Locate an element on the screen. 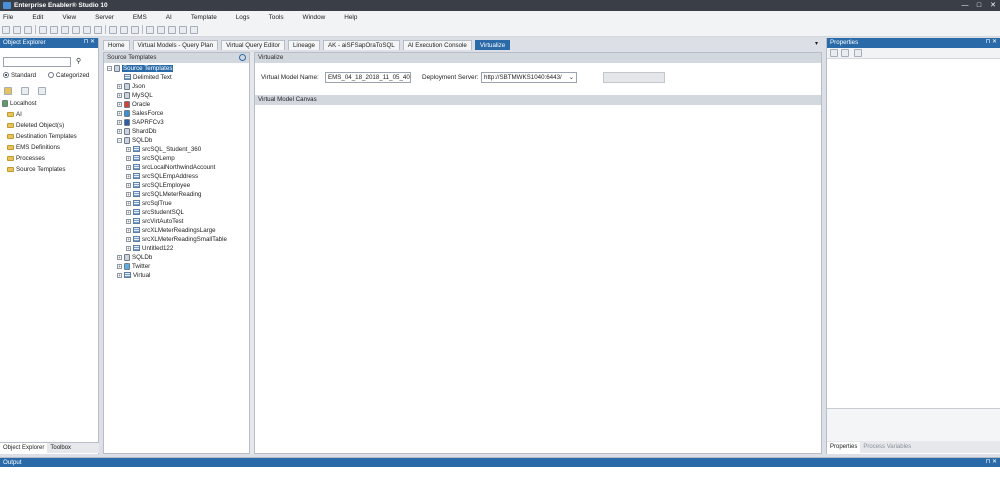 The height and width of the screenshot is (501, 1000). tab-ai-execution-console: AI Execution Console is located at coordinates (437, 45).